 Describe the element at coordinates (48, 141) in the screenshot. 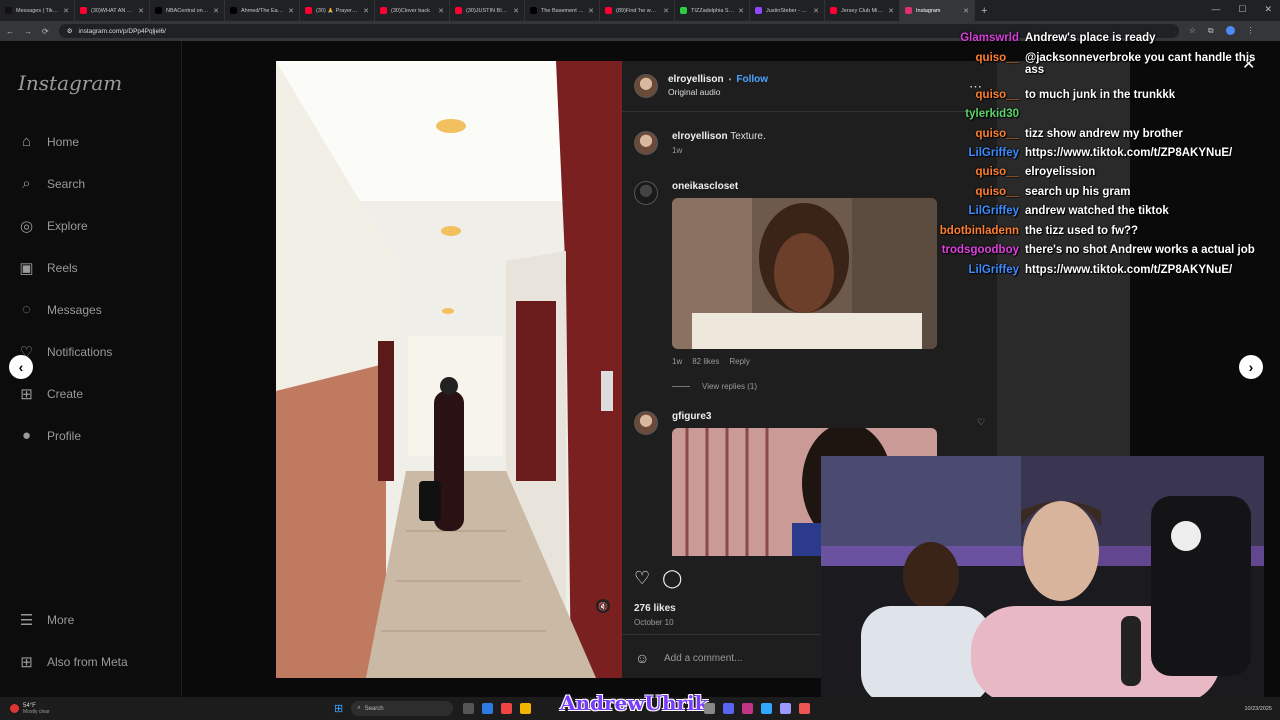

I see `sidebar-item-home: ⌂ Home` at that location.